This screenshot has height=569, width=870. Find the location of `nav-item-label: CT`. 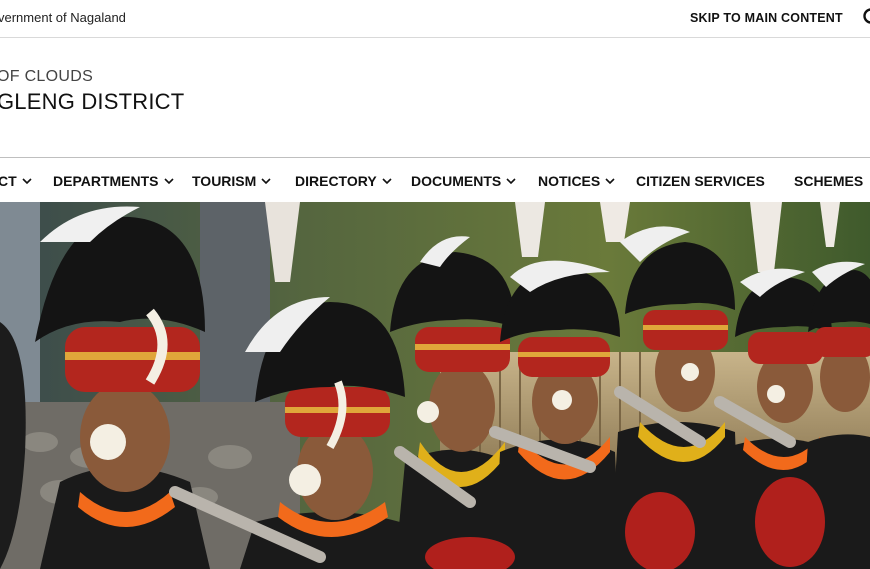

nav-item-label: CT is located at coordinates (8, 181).